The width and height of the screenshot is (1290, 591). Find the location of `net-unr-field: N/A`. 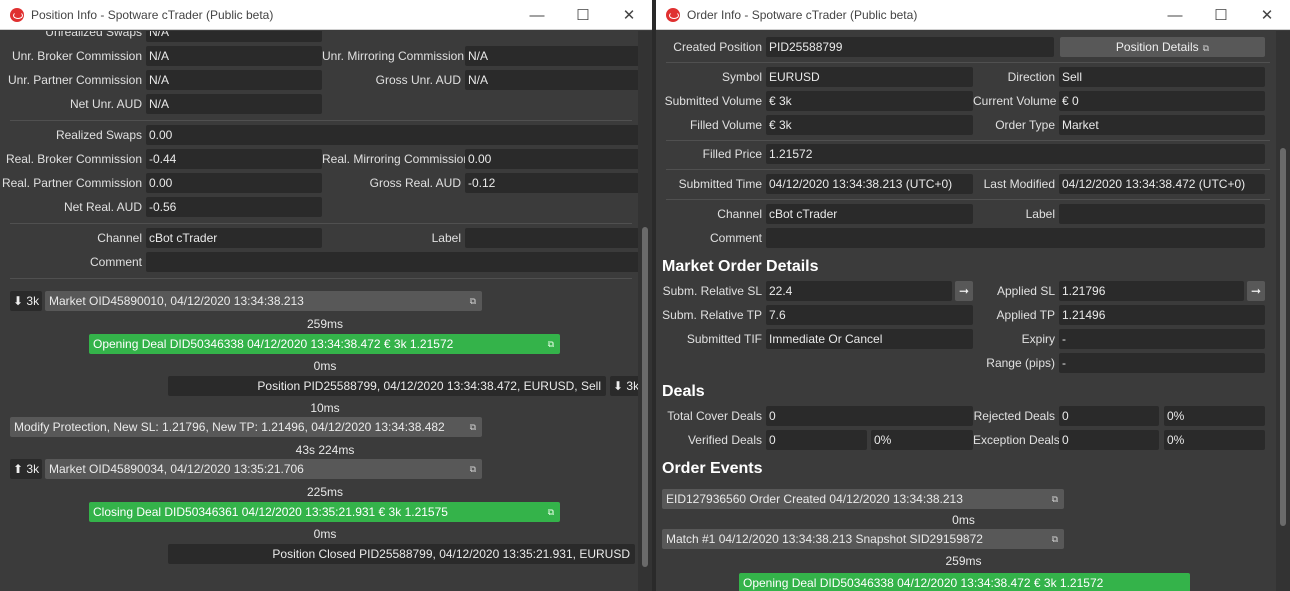

net-unr-field: N/A is located at coordinates (234, 104).